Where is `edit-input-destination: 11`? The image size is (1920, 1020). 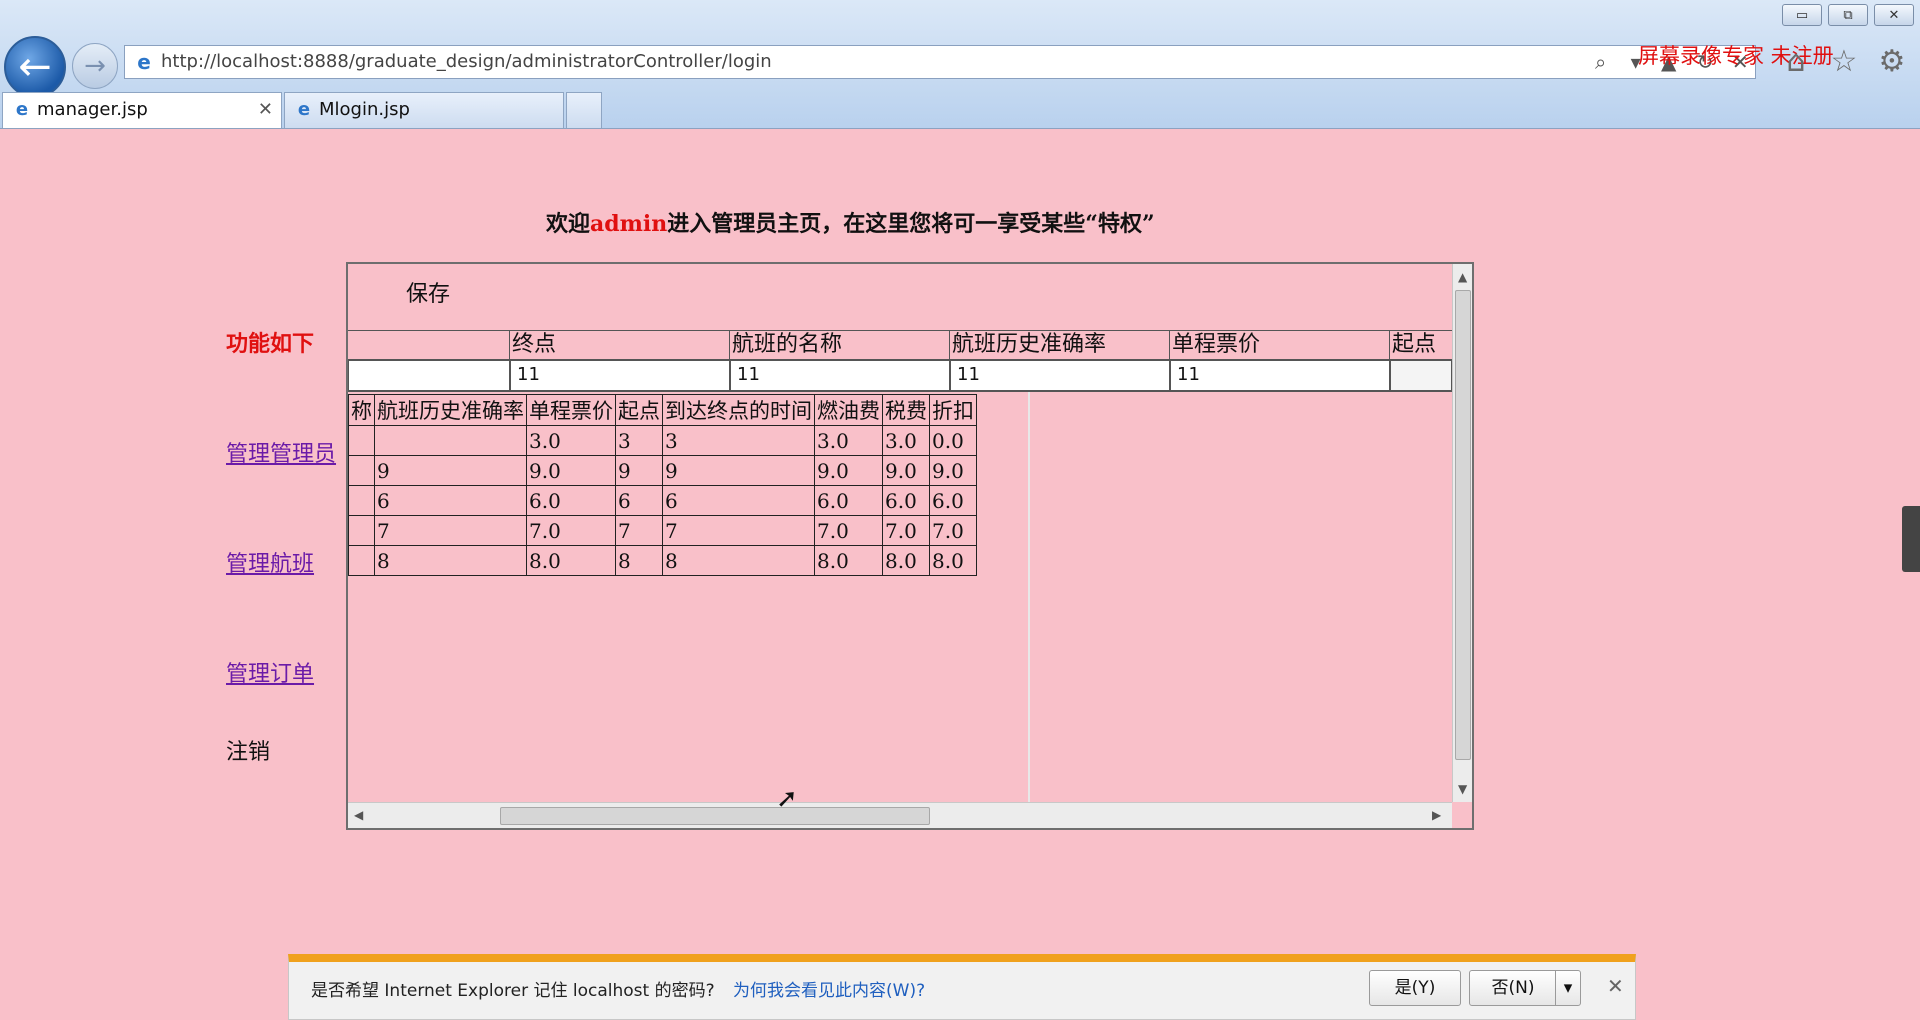 edit-input-destination: 11 is located at coordinates (620, 376).